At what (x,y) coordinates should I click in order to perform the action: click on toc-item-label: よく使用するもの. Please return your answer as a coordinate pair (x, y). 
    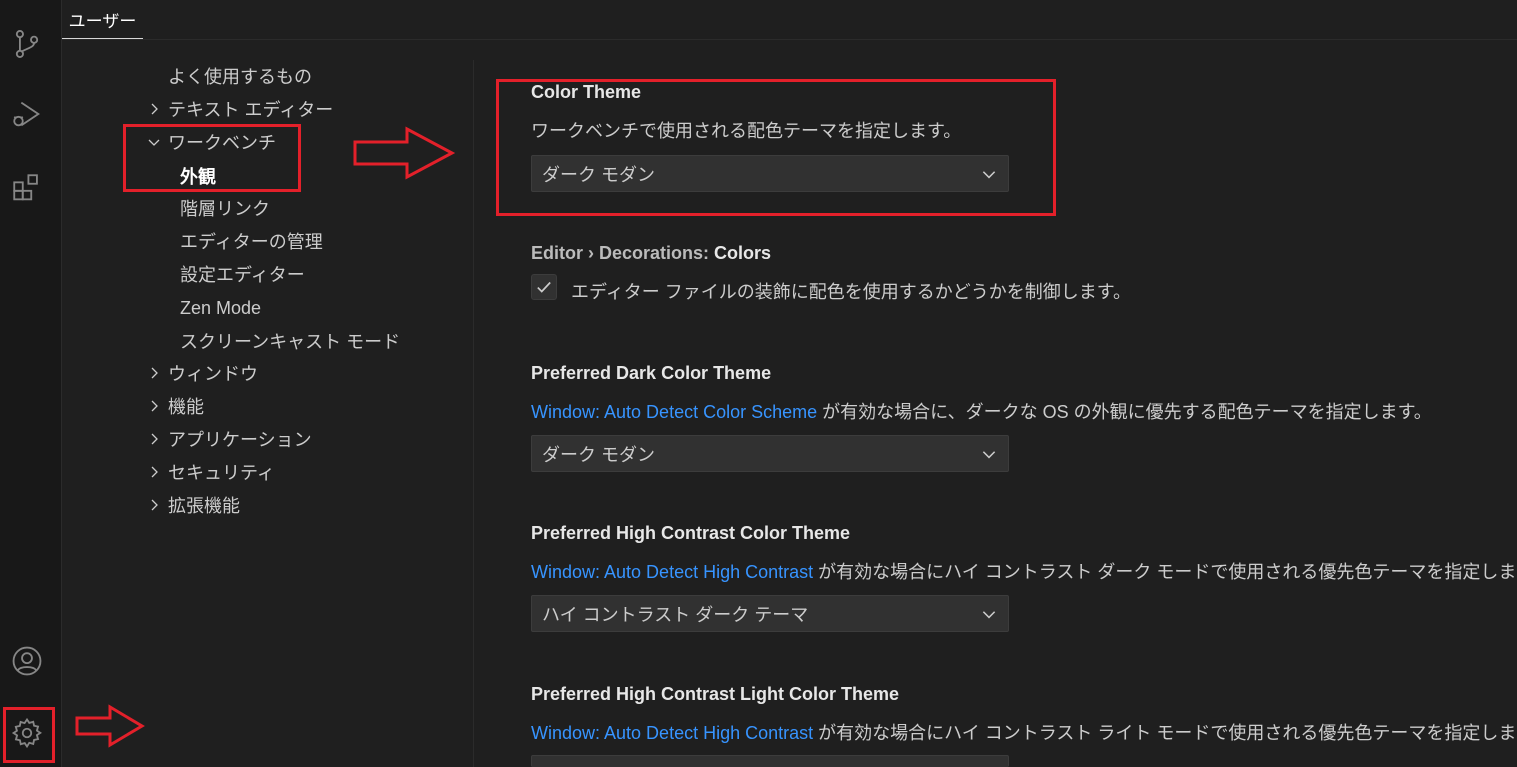
    Looking at the image, I should click on (240, 77).